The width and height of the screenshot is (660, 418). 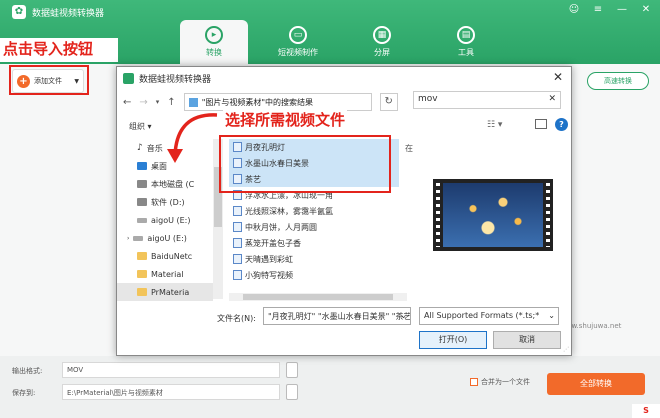 I want to click on tree-item-disk-c: 本地磁盘 (C, so click(x=165, y=184).